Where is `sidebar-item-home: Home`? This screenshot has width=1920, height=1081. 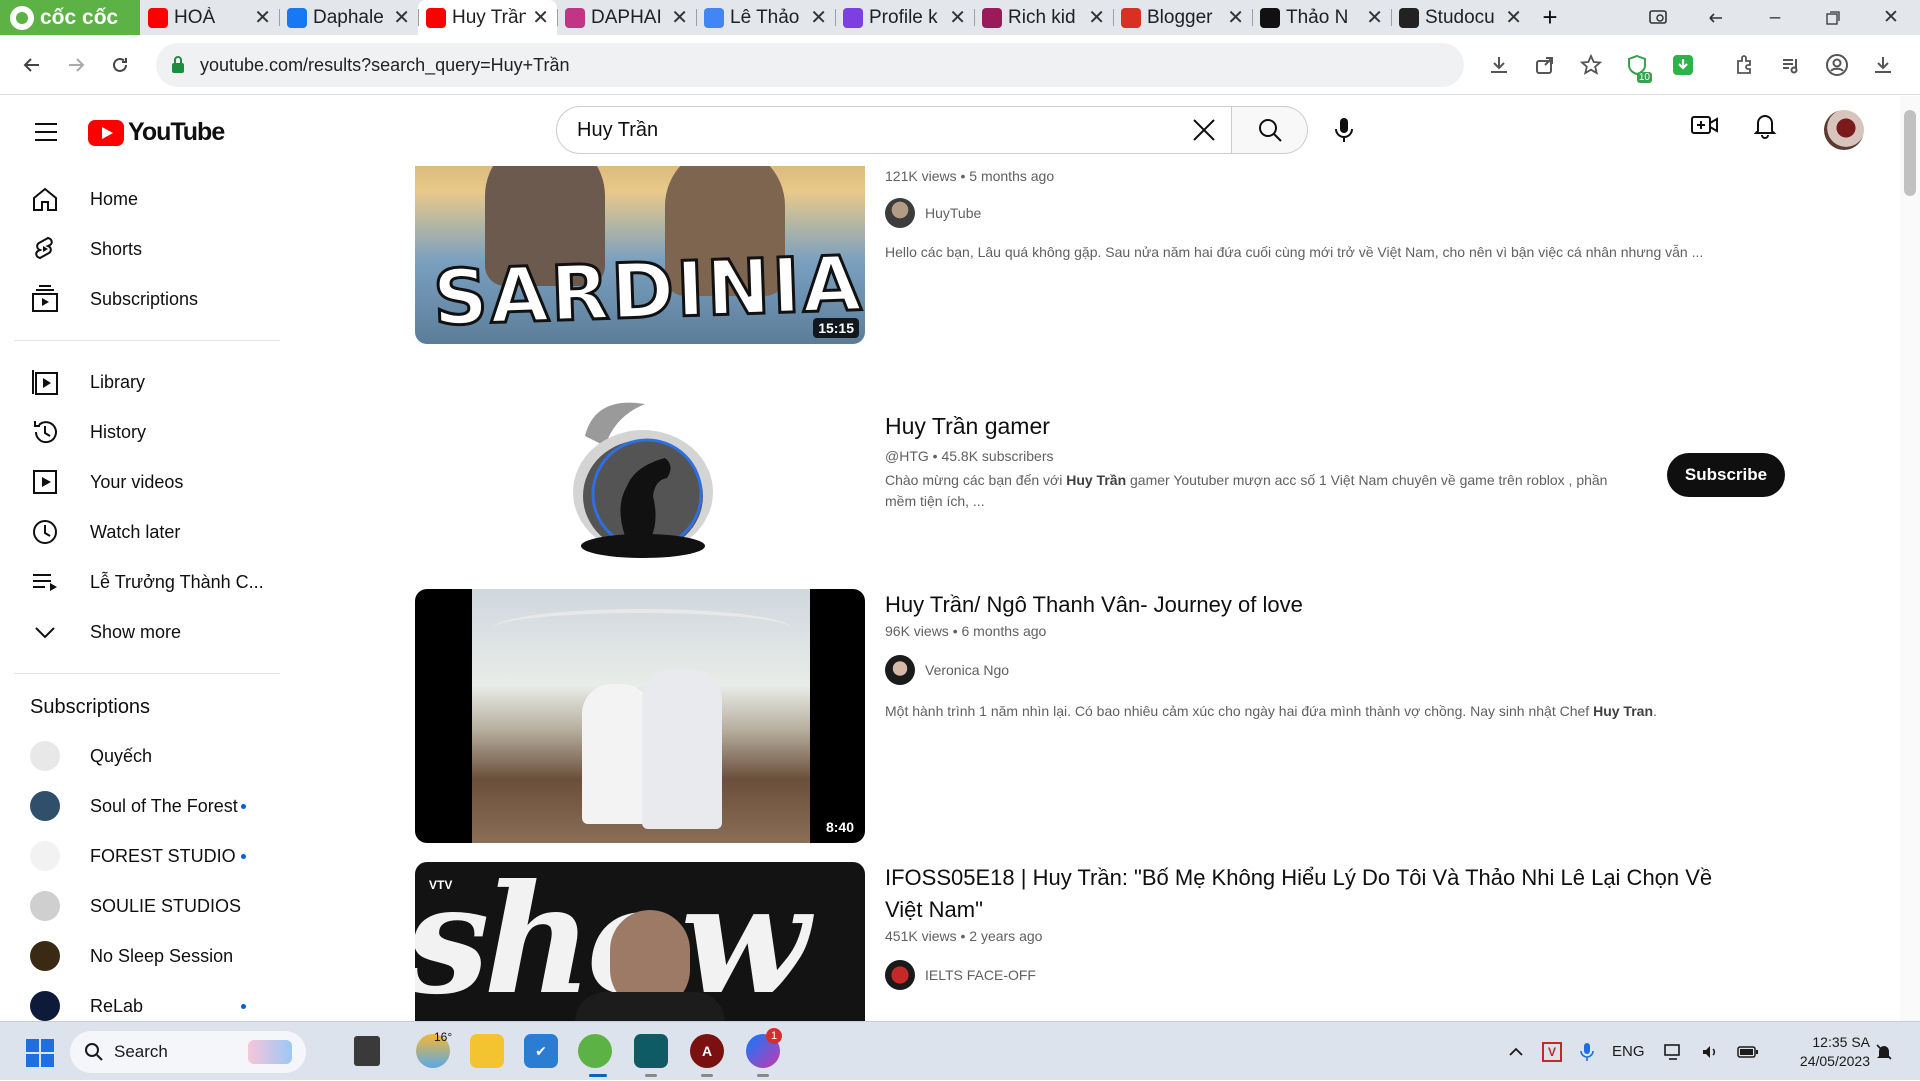 sidebar-item-home: Home is located at coordinates (145, 199).